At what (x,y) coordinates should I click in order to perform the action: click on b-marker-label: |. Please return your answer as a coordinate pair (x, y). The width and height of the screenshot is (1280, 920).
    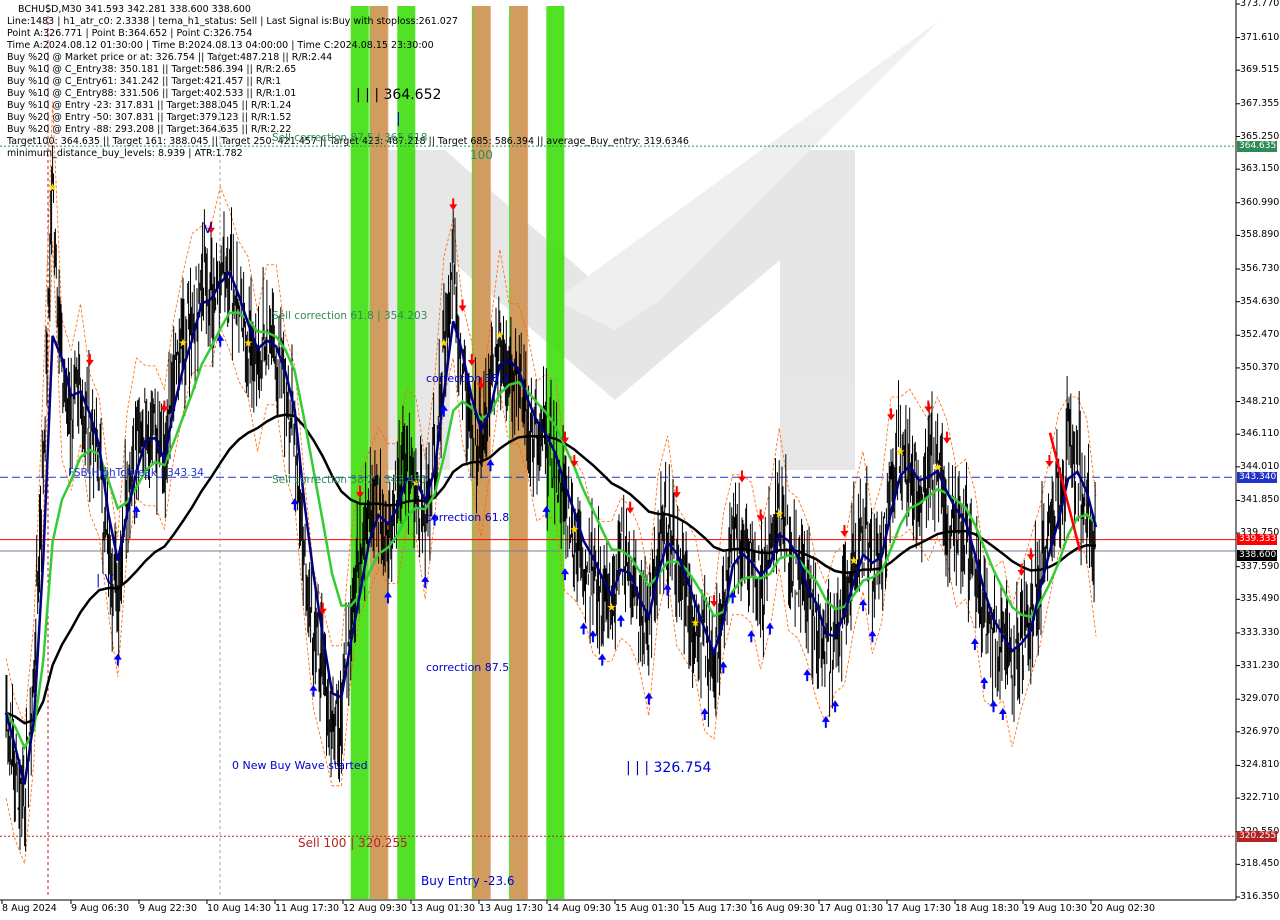
    Looking at the image, I should click on (398, 119).